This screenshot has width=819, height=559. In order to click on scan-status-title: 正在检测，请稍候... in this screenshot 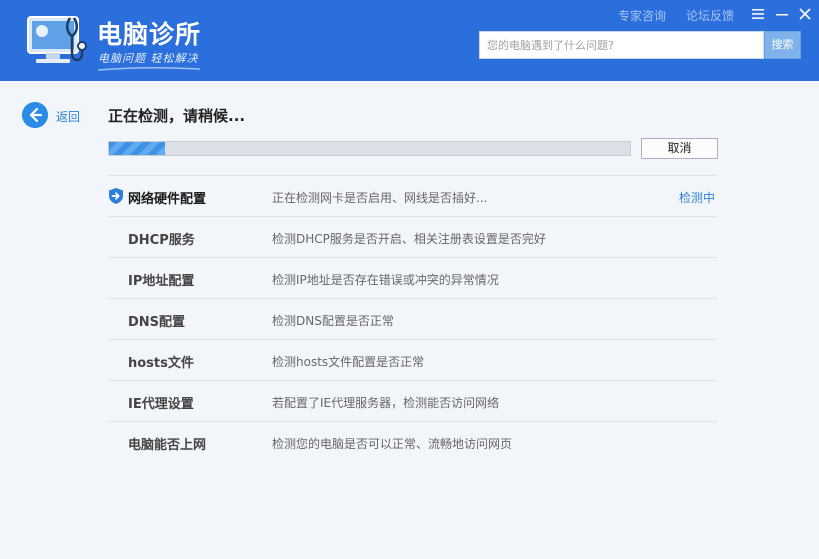, I will do `click(177, 116)`.